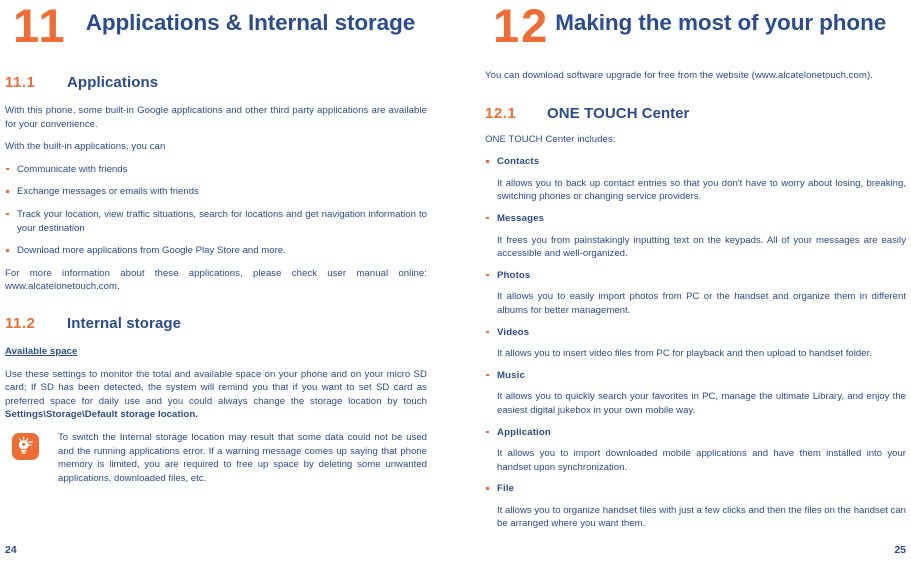 This screenshot has width=911, height=566. I want to click on one-touch-feature-list: Messages, so click(695, 219).